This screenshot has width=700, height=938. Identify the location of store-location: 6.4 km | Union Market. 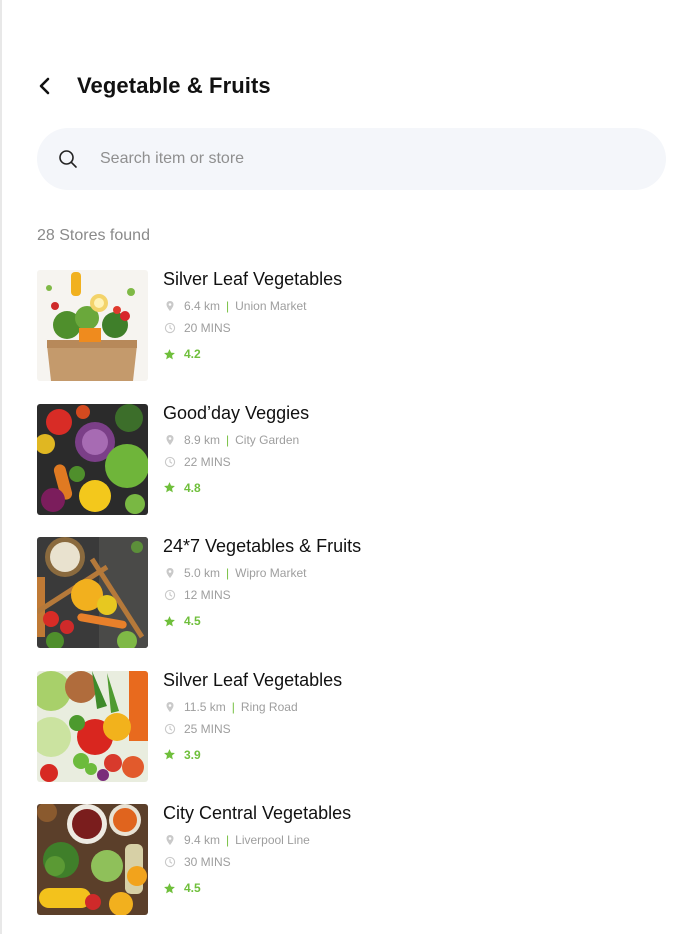
(252, 306).